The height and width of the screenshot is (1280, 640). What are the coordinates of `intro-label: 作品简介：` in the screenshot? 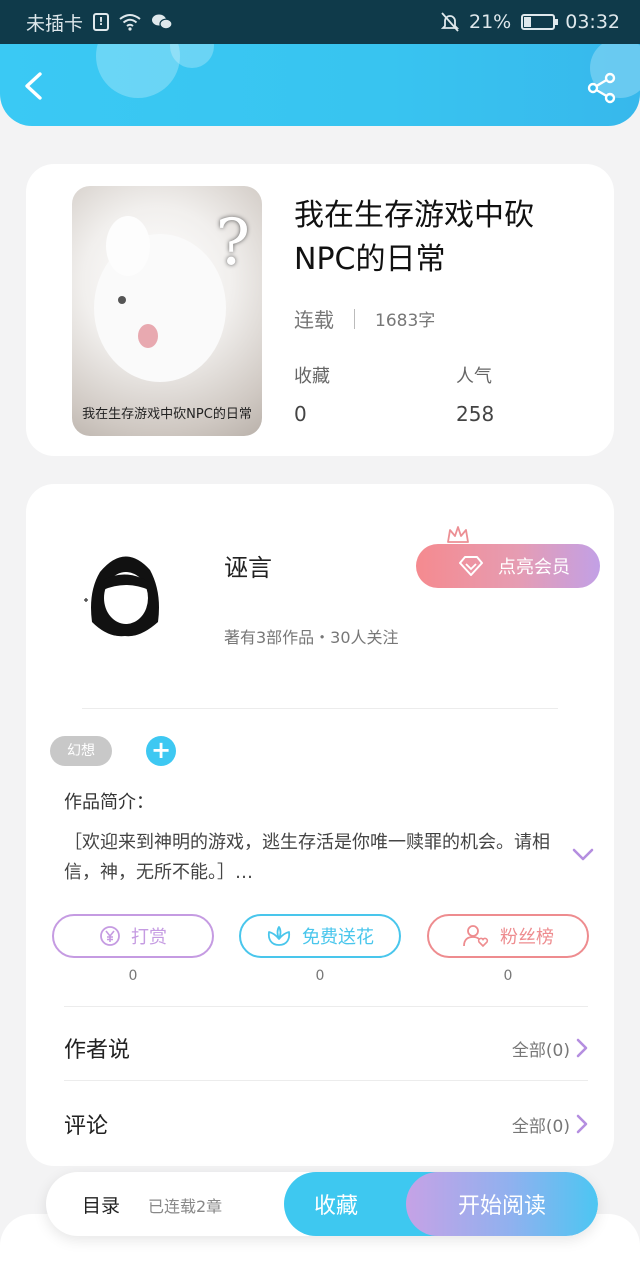 It's located at (109, 802).